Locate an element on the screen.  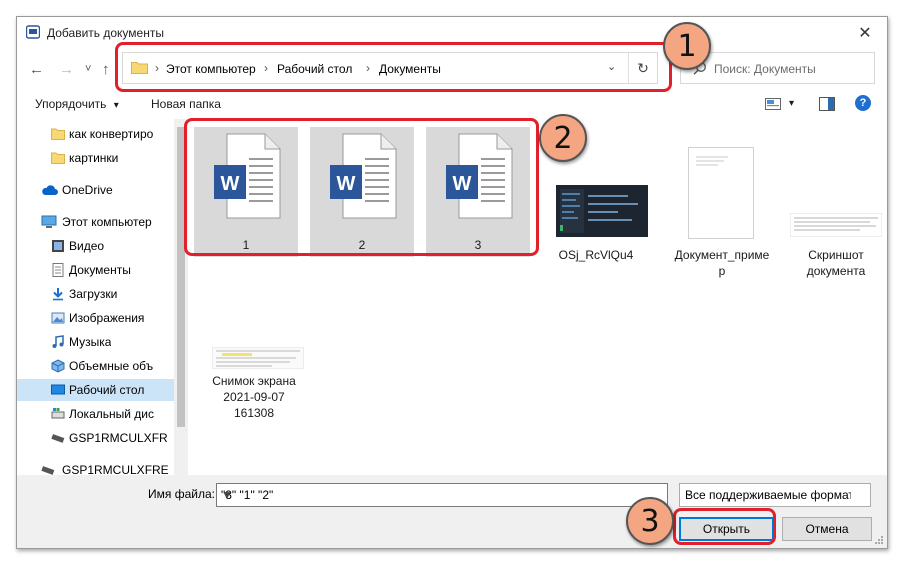
search-box: Поиск: Документы is located at coordinates (777, 68).